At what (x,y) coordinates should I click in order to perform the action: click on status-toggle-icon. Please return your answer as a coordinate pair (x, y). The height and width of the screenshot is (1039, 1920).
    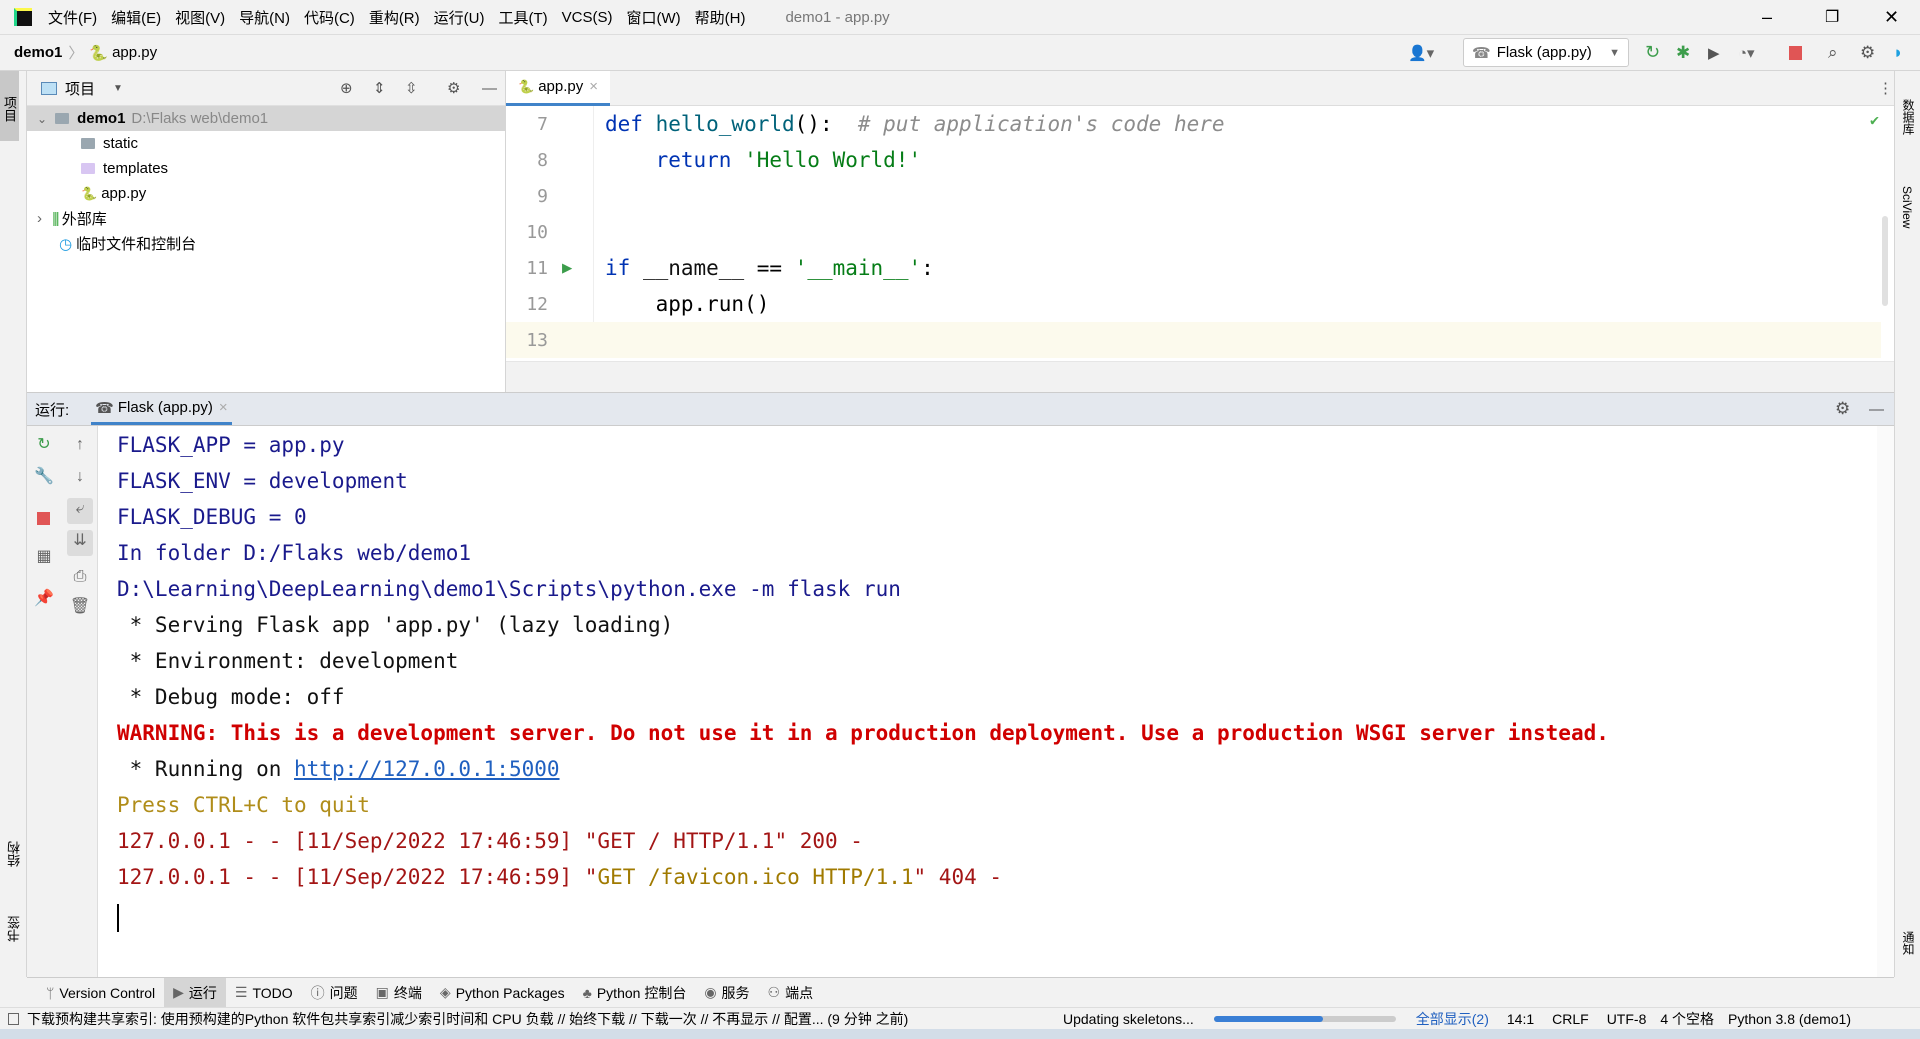
    Looking at the image, I should click on (13, 1018).